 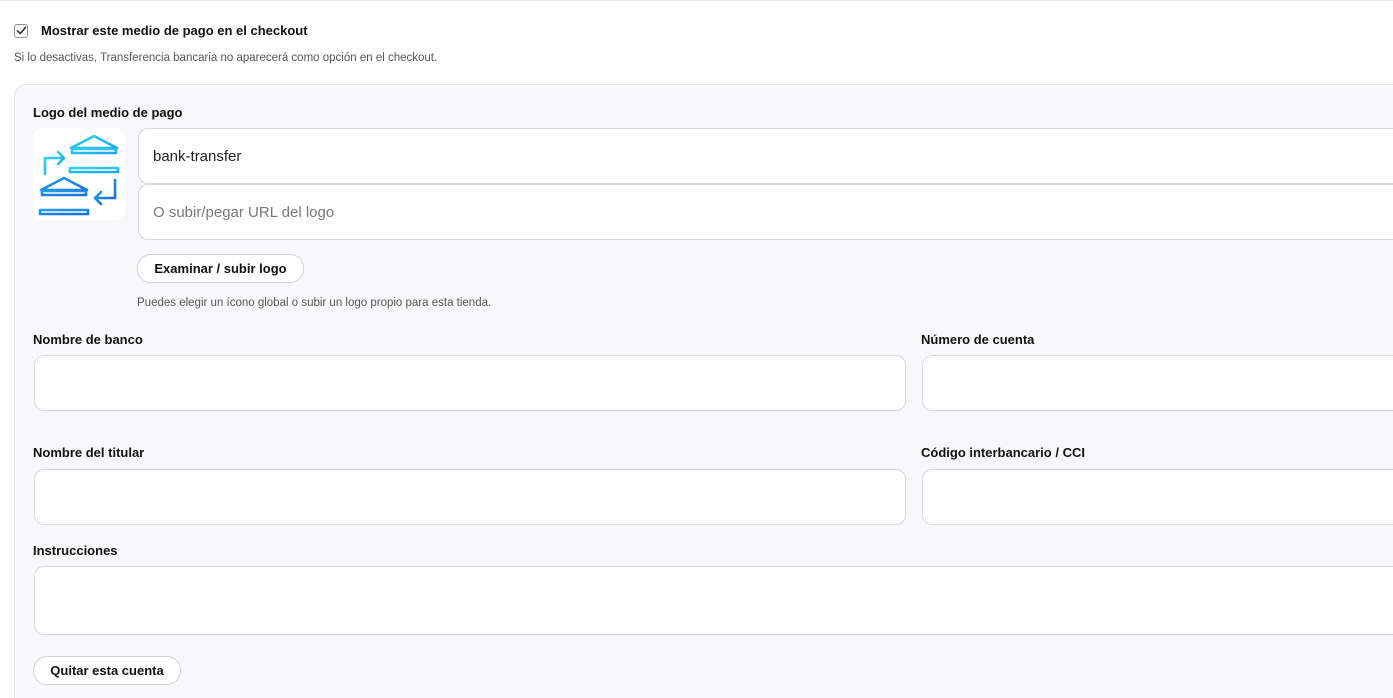 I want to click on account-number-label: Número de cuenta, so click(x=978, y=339).